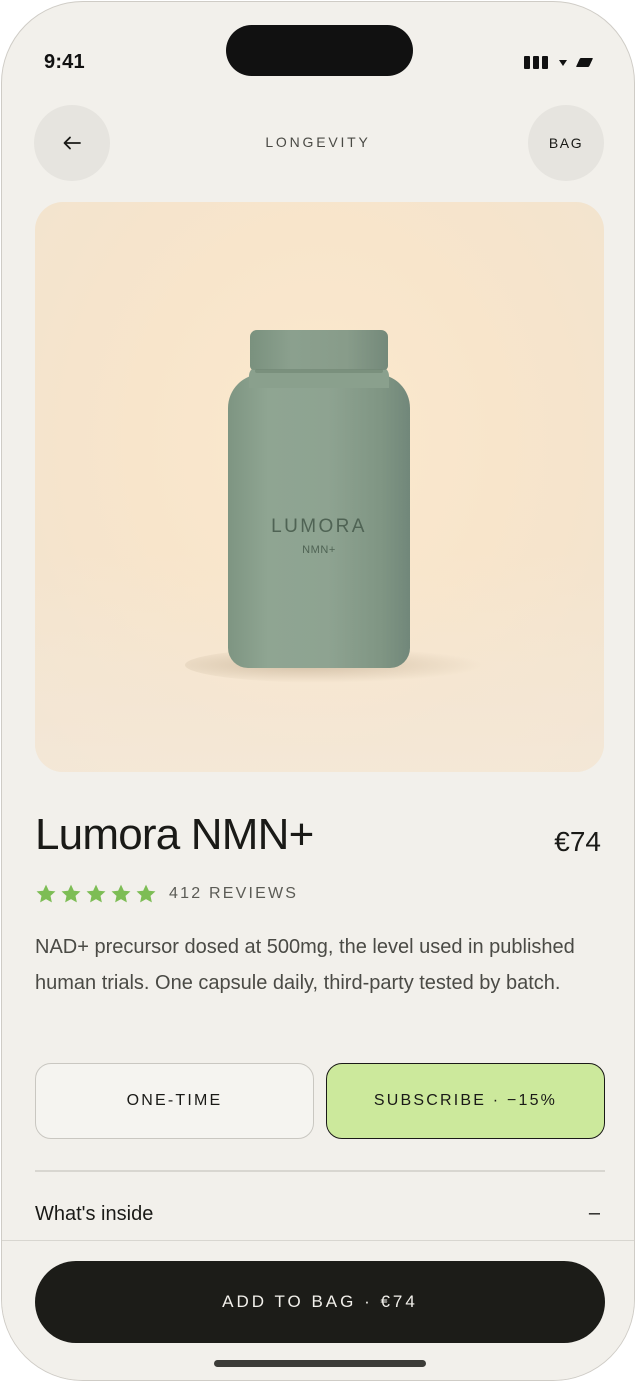 This screenshot has height=1382, width=636. I want to click on status-icons, so click(559, 62).